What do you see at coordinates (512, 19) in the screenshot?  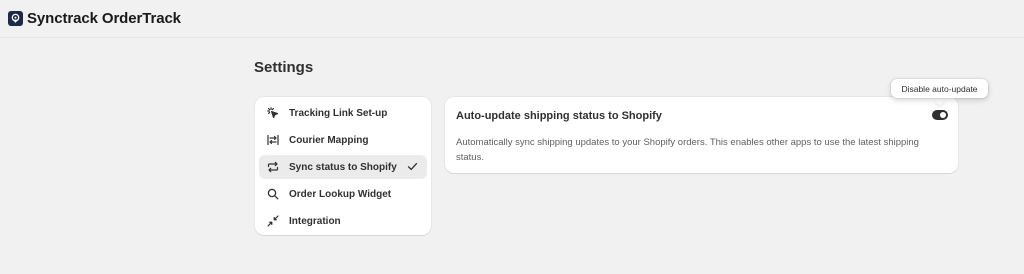 I see `app-header: Synctrack OrderTrack` at bounding box center [512, 19].